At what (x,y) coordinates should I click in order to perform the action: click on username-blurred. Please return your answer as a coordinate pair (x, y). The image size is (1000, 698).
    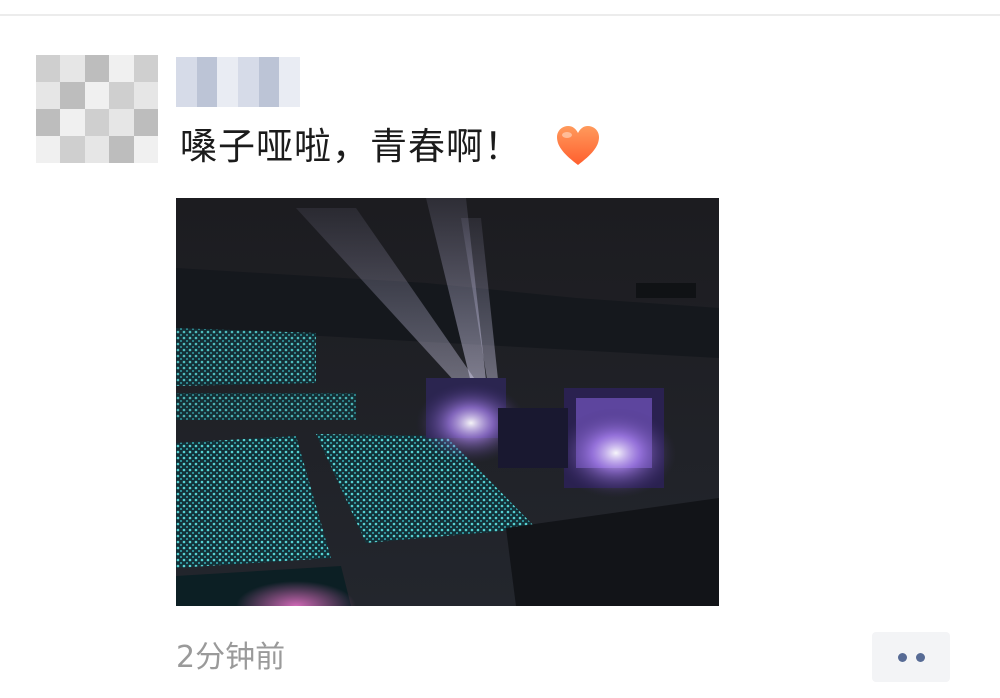
    Looking at the image, I should click on (238, 82).